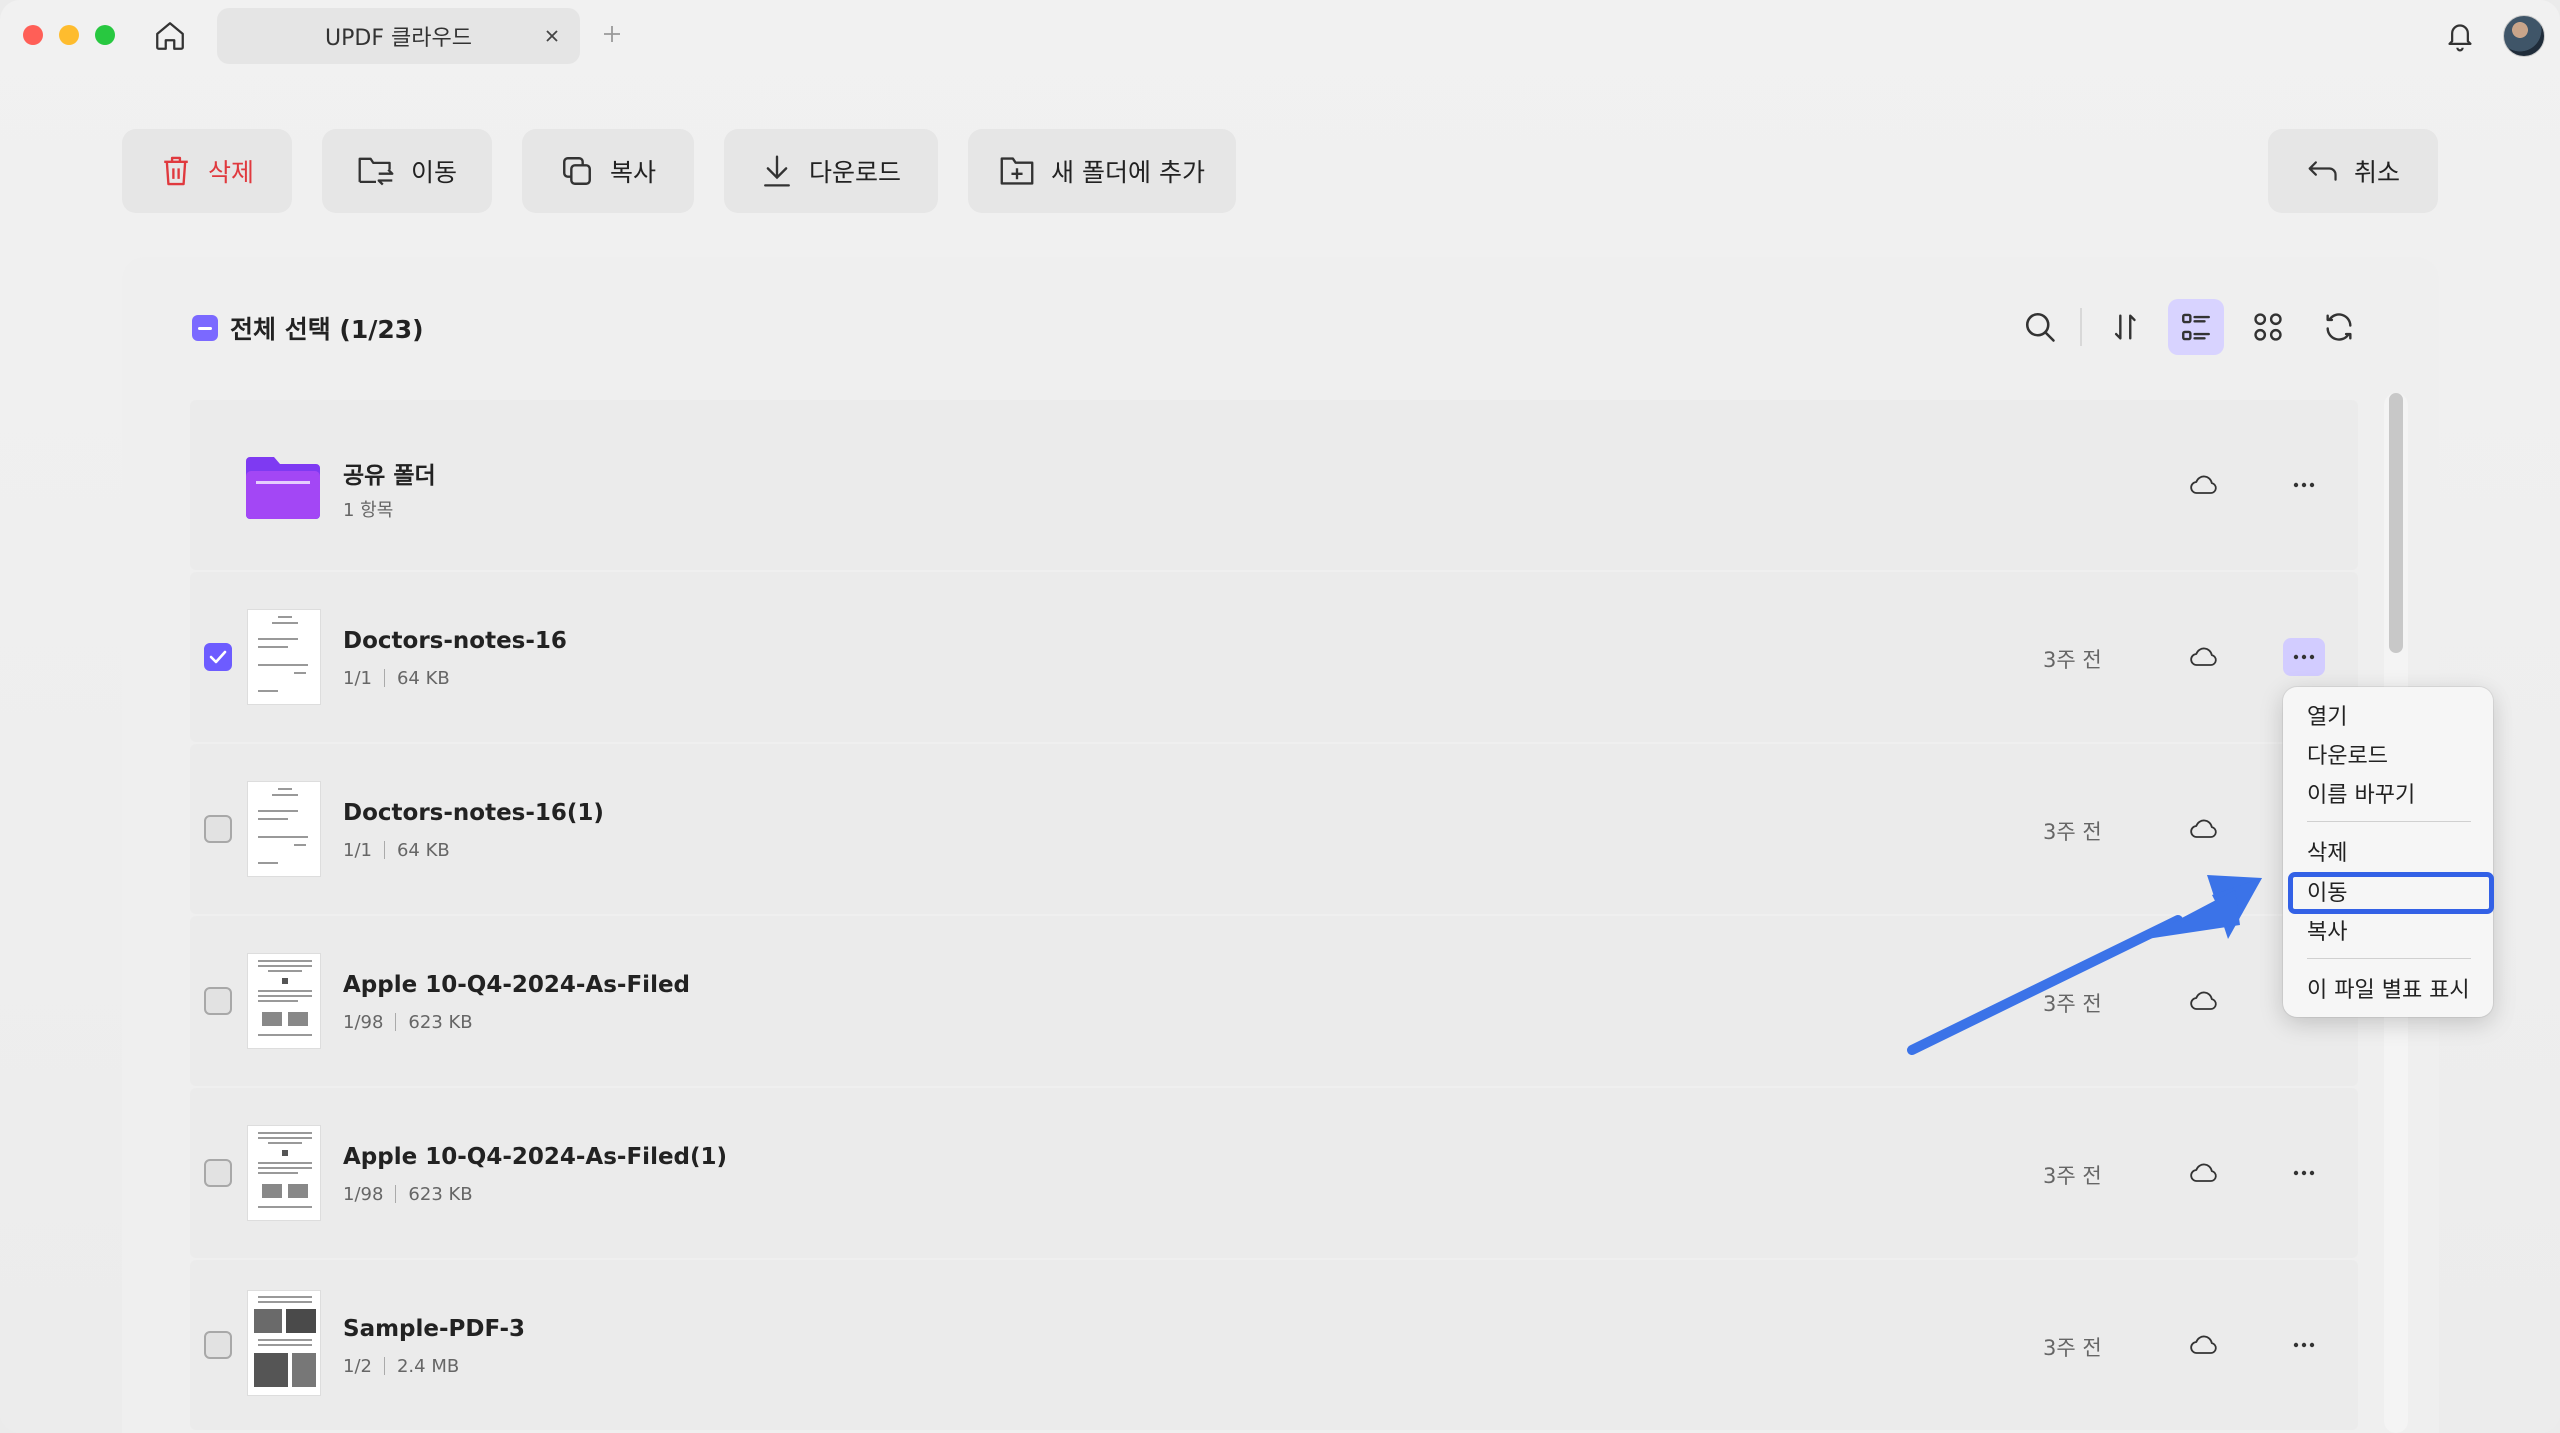  I want to click on copy-button: 복사, so click(608, 171).